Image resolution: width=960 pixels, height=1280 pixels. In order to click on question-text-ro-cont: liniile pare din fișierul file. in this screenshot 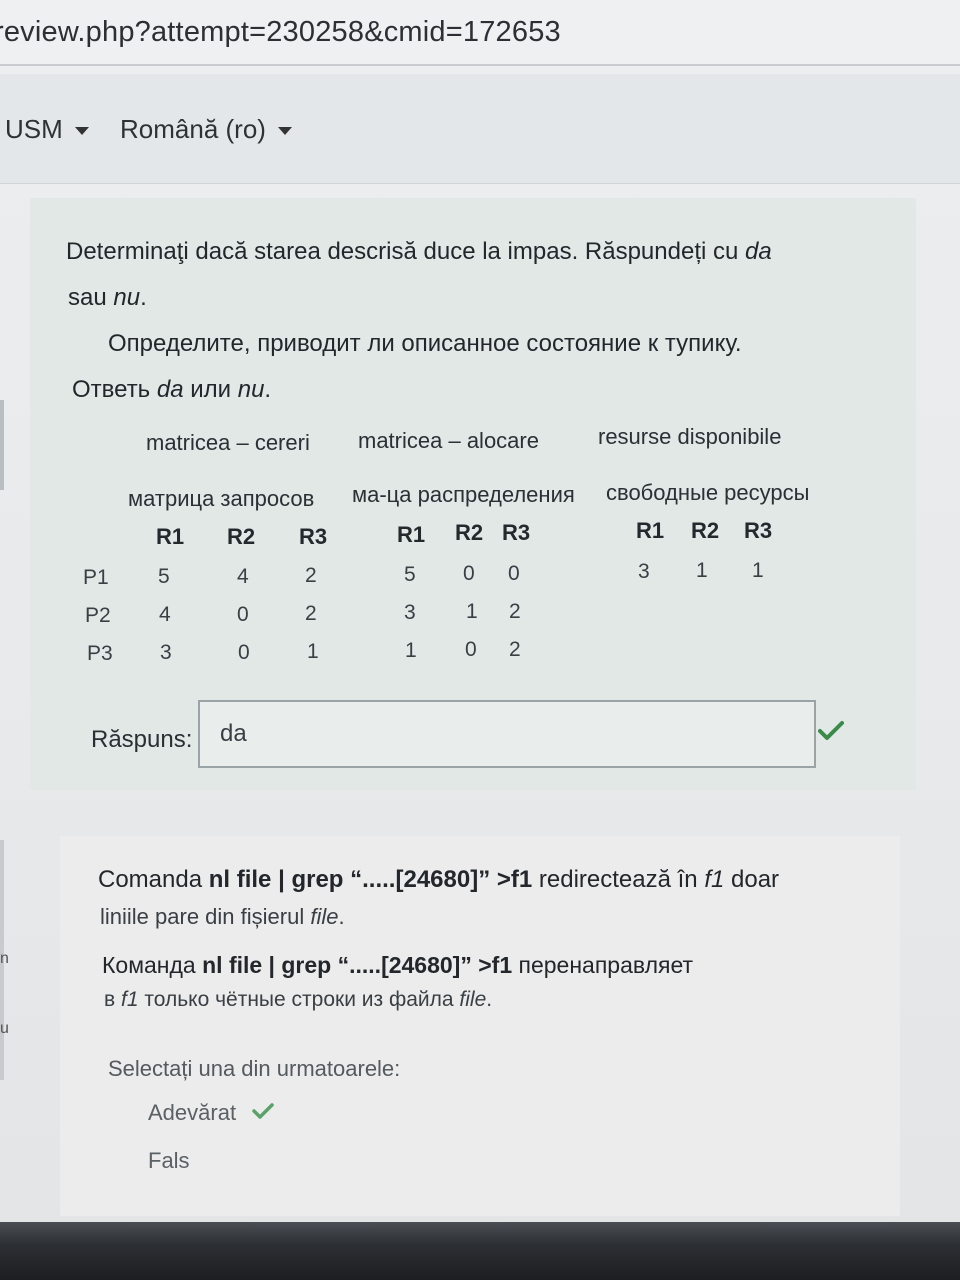, I will do `click(222, 916)`.